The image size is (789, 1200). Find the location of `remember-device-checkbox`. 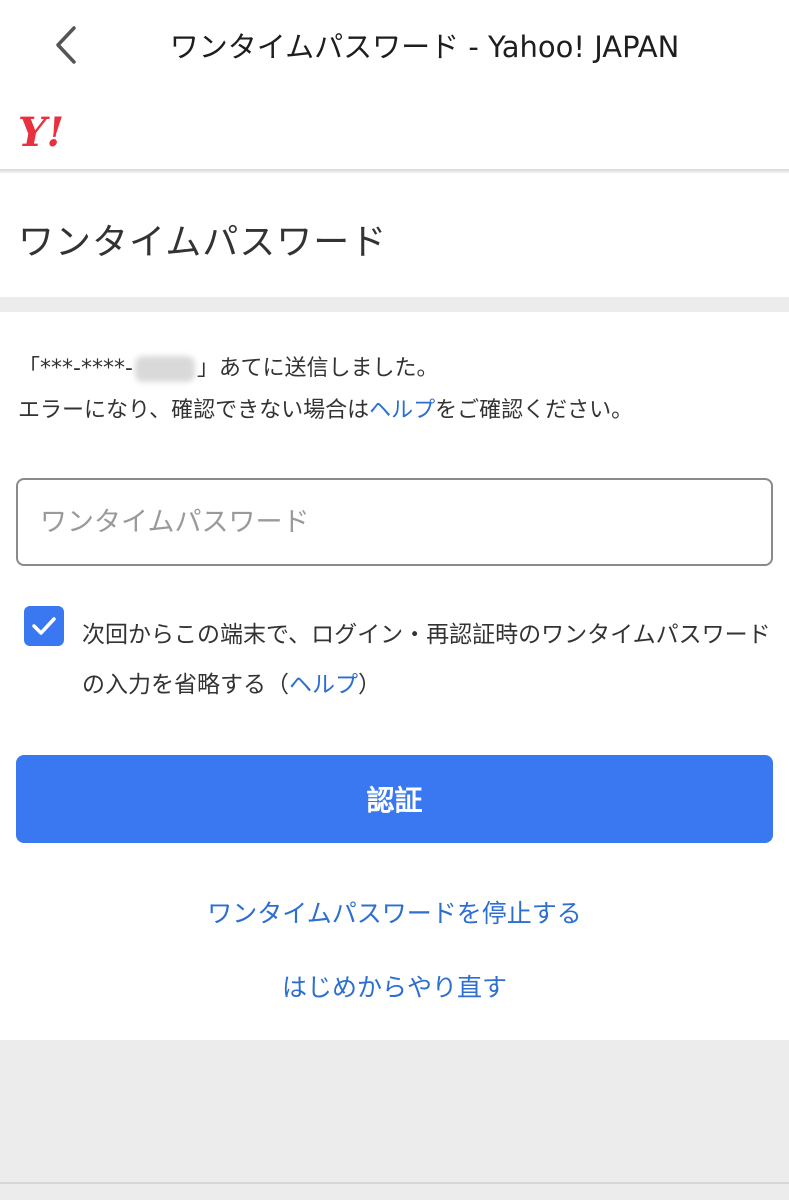

remember-device-checkbox is located at coordinates (44, 626).